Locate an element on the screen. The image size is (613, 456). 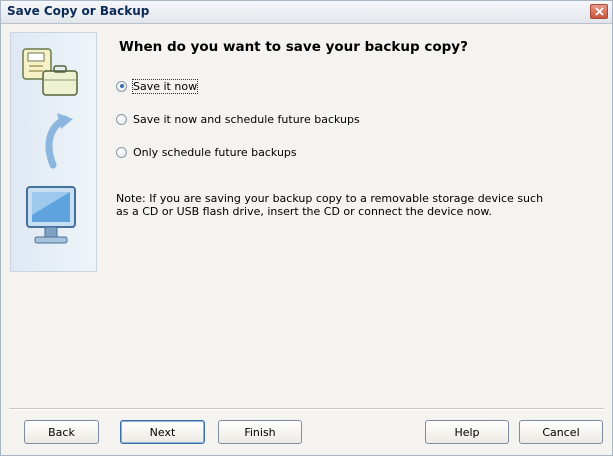
radio-save-now: Save it now is located at coordinates (157, 86).